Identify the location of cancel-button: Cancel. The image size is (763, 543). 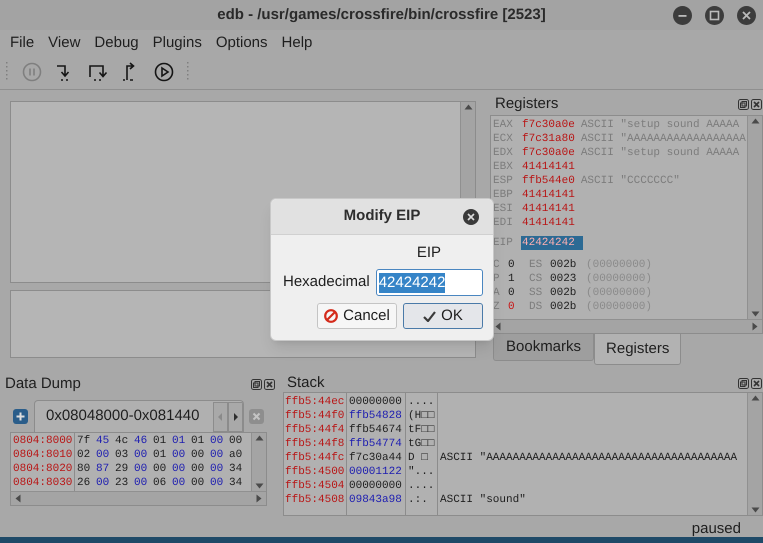
(357, 316).